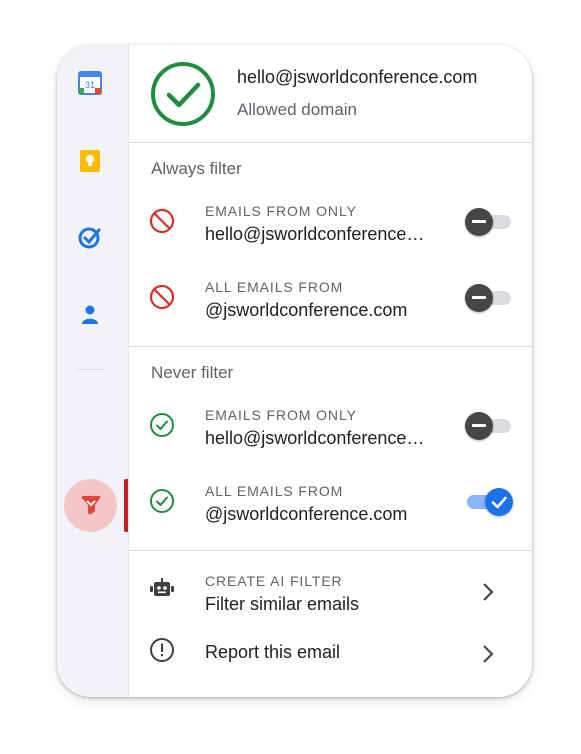  I want to click on always-filter-row-all: ALL EMAILS FROM @jsworldconference.com, so click(330, 308).